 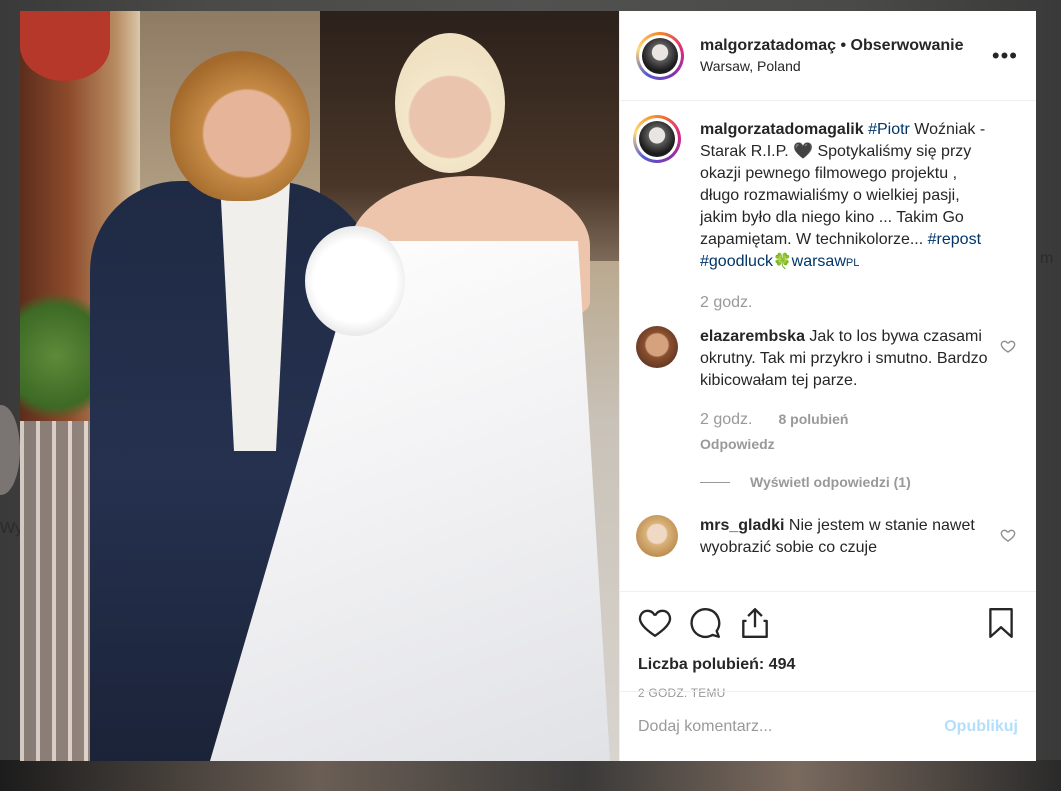 What do you see at coordinates (826, 261) in the screenshot?
I see `hashtag-warsaw: warsawPL` at bounding box center [826, 261].